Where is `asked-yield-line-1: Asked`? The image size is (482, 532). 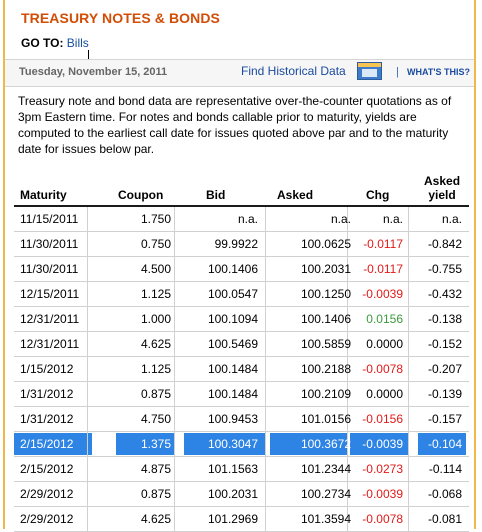
asked-yield-line-1: Asked is located at coordinates (442, 181).